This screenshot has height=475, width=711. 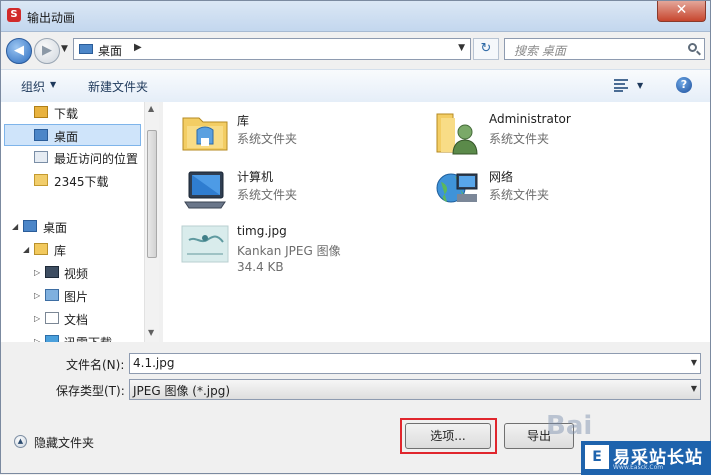 I want to click on video-library-icon, so click(x=52, y=272).